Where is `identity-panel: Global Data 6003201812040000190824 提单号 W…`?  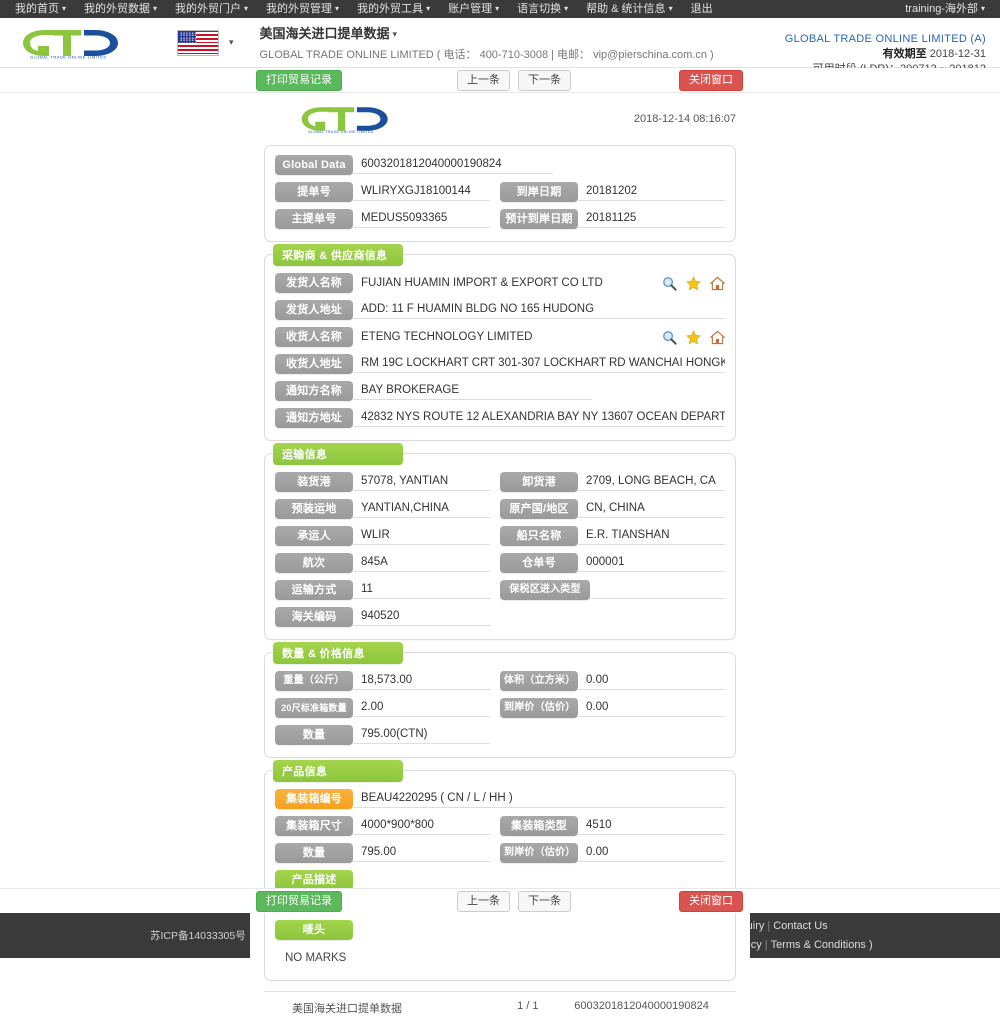
identity-panel: Global Data 6003201812040000190824 提单号 W… is located at coordinates (500, 193).